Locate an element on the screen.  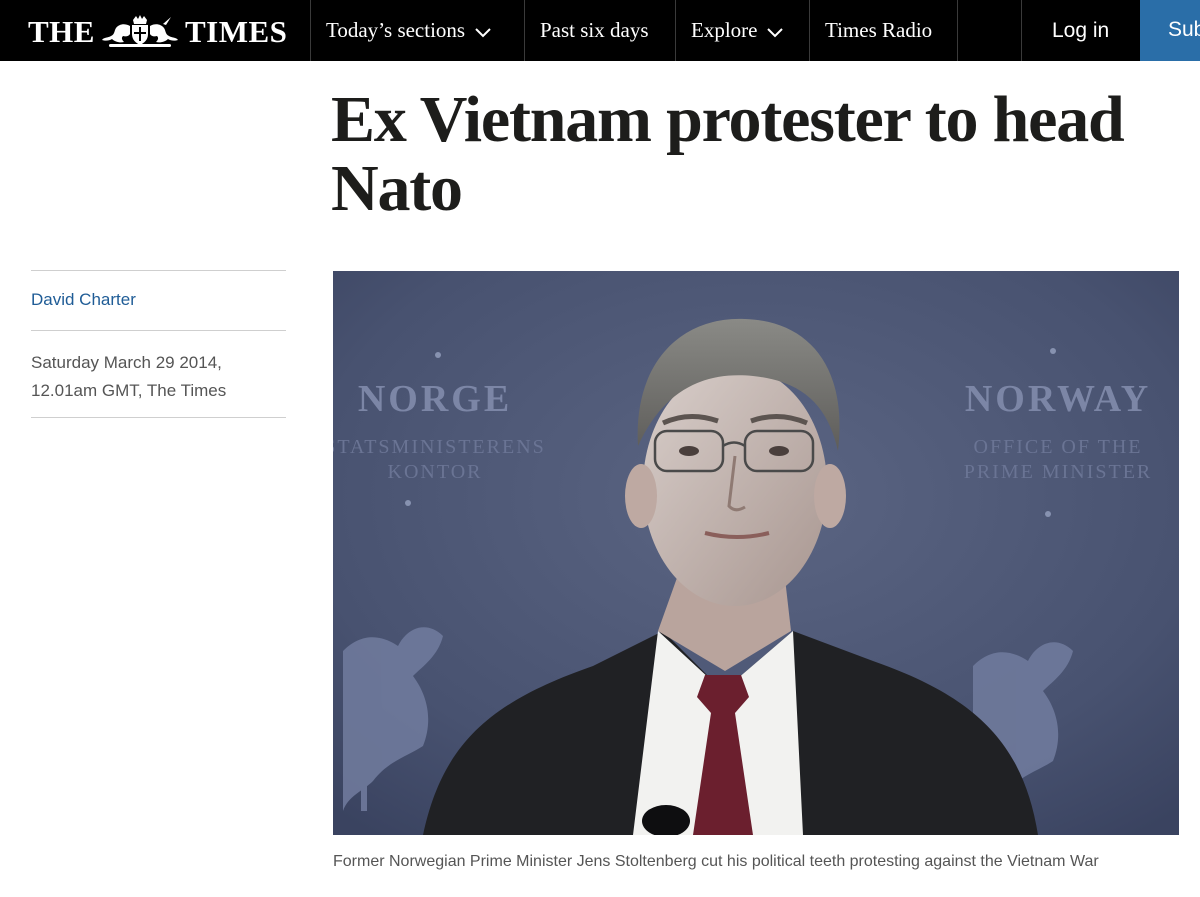
backdrop-norway-sub1: OFFICE OF THE is located at coordinates (1058, 447).